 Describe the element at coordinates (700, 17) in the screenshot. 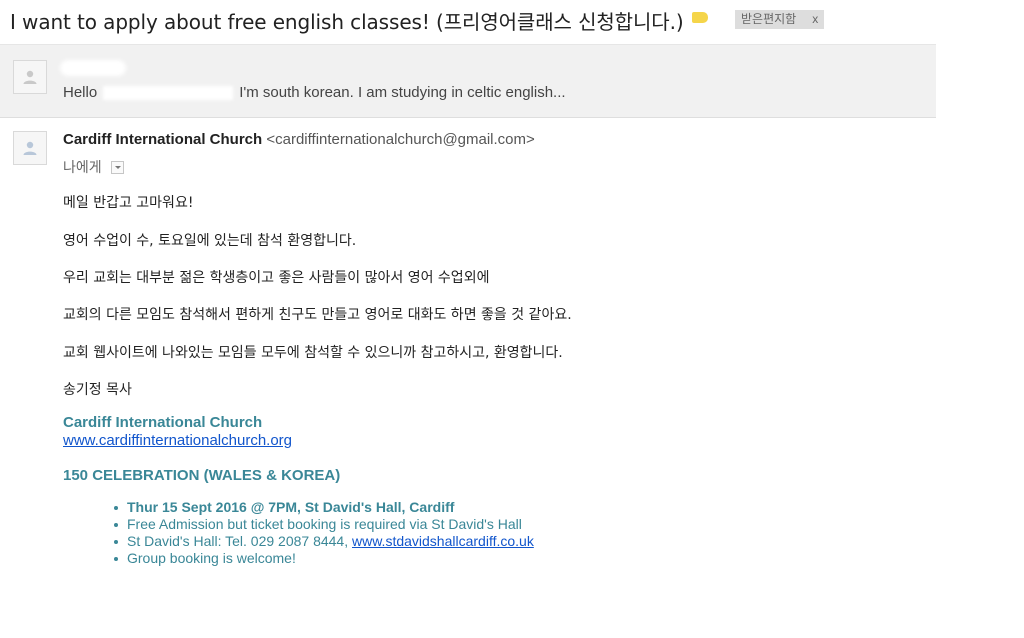

I see `label-tag-icon` at that location.